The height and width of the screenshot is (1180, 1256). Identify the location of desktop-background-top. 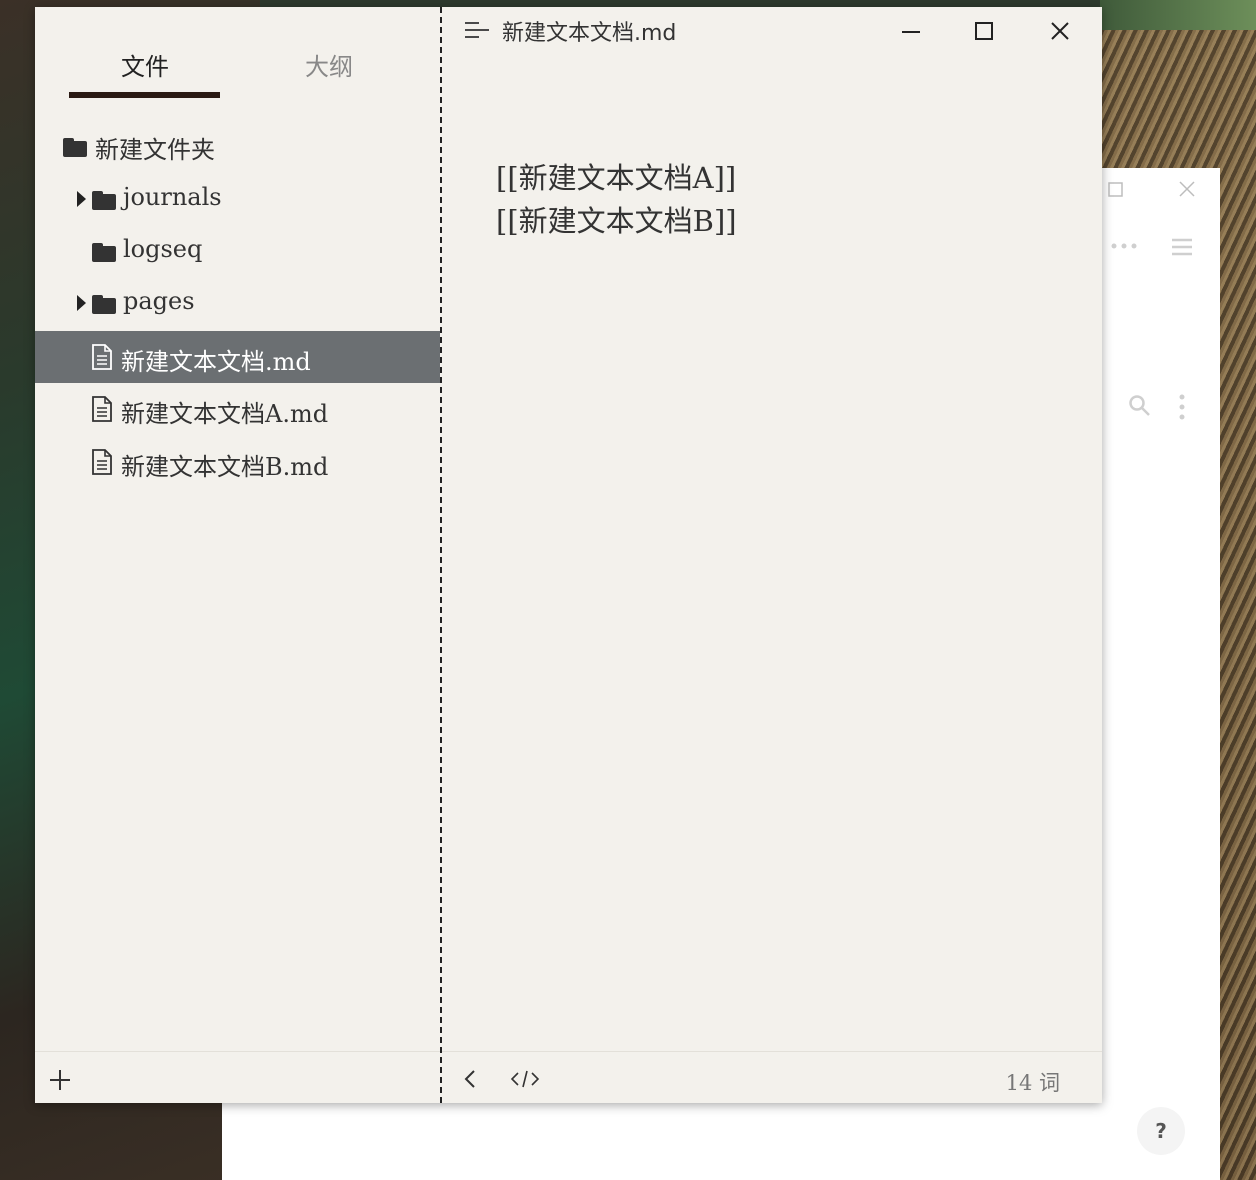
(1178, 15).